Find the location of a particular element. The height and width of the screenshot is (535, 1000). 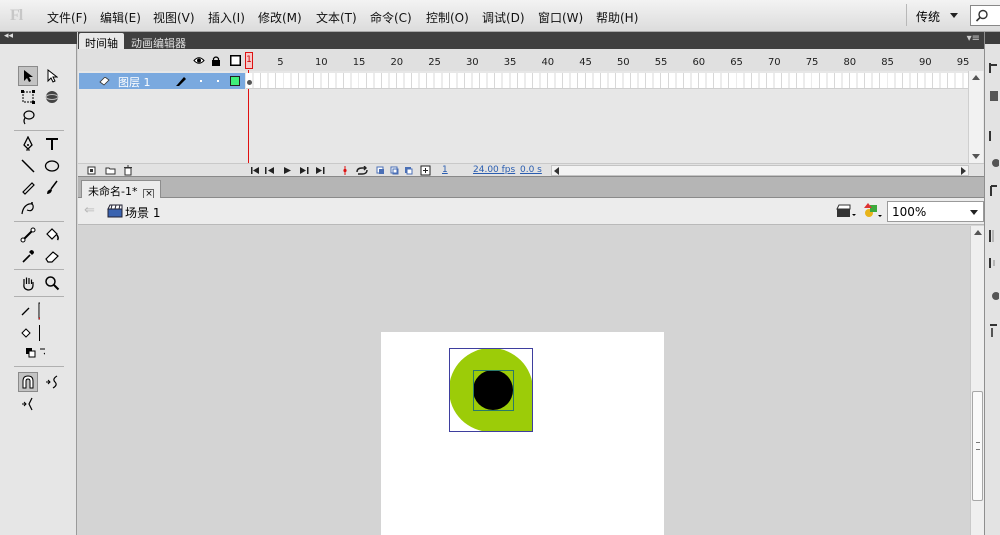

layer-name: 图层 1 is located at coordinates (134, 82).